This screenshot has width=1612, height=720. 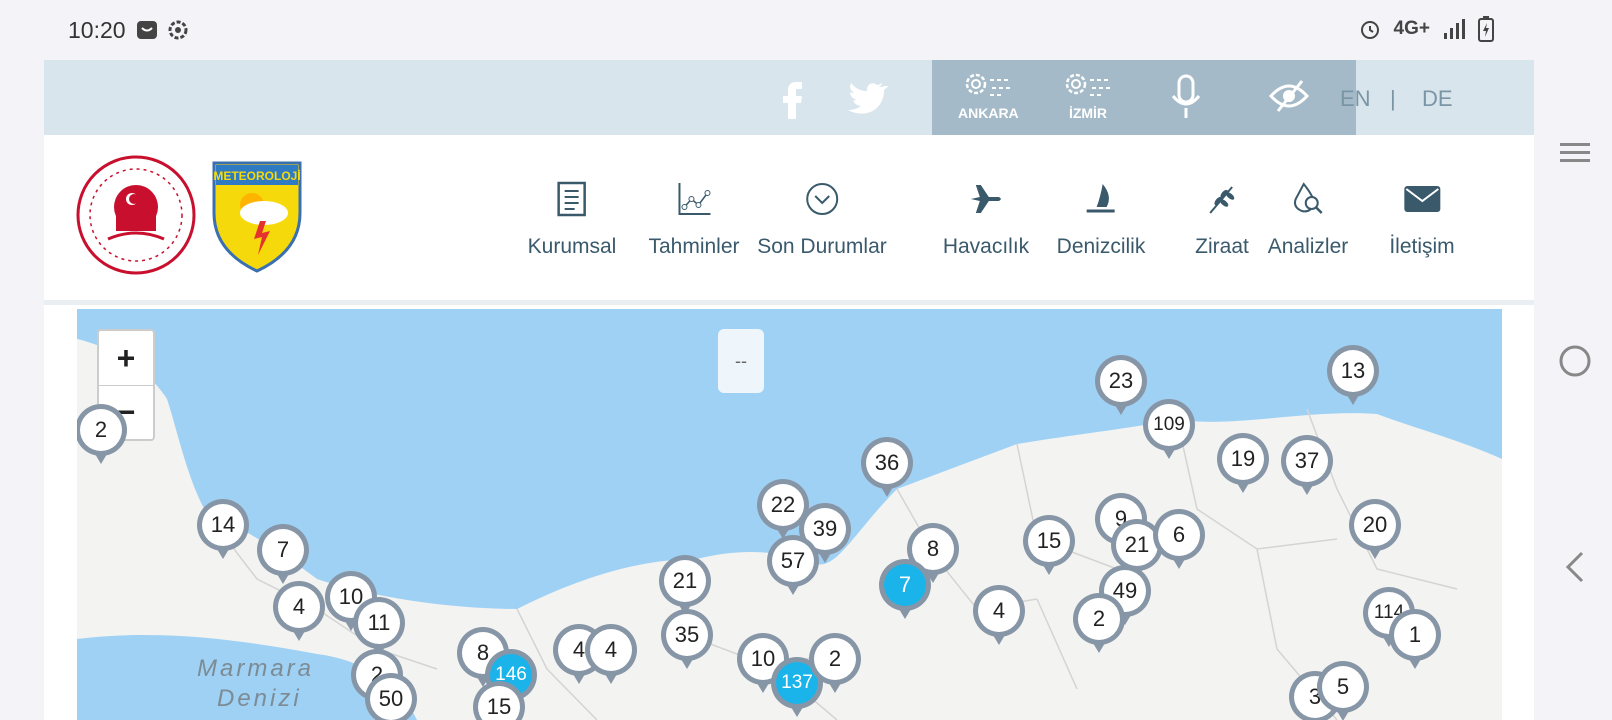 I want to click on lang-en: EN, so click(x=1355, y=99).